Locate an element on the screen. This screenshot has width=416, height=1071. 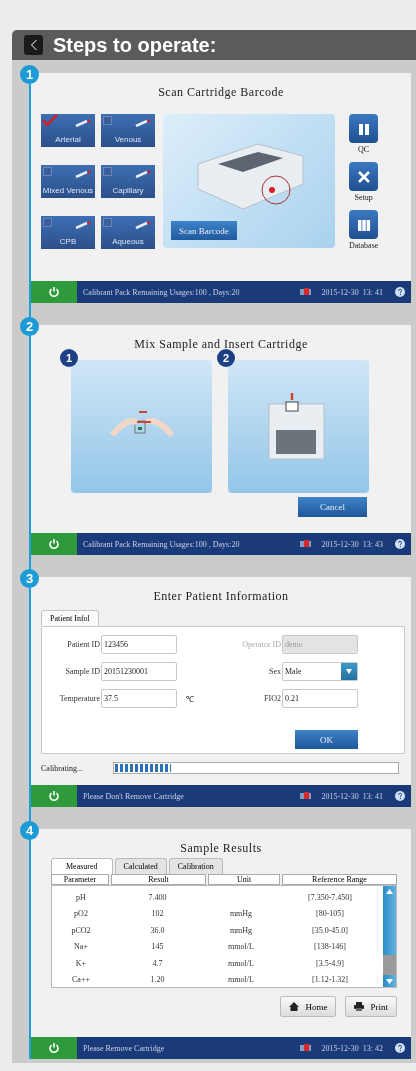
panel-number: 2 is located at coordinates (226, 358).